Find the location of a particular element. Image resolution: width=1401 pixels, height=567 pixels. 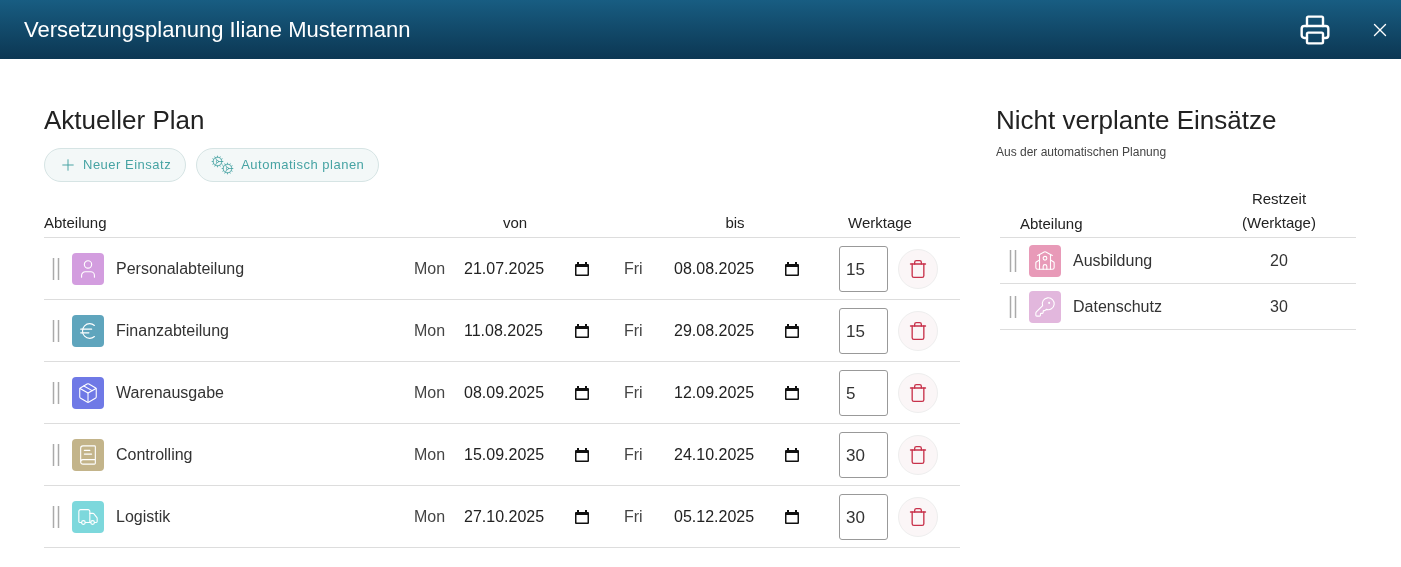

remaining-days: 30 is located at coordinates (1279, 306).